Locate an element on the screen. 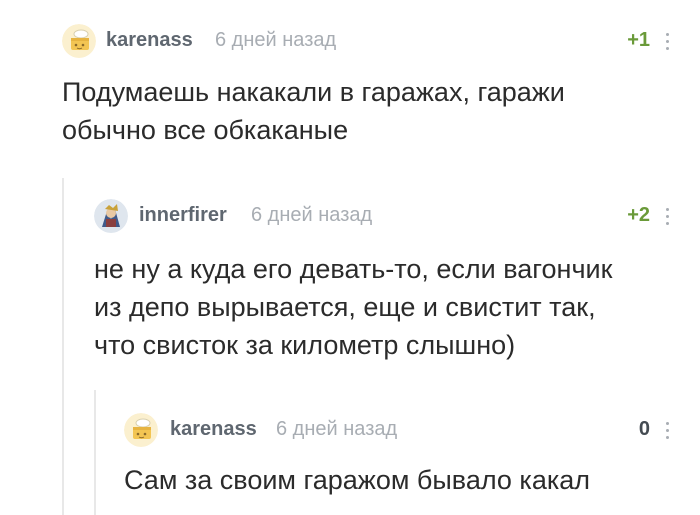  comment-text: Сам за своим гаражом бывало какал is located at coordinates (357, 480).